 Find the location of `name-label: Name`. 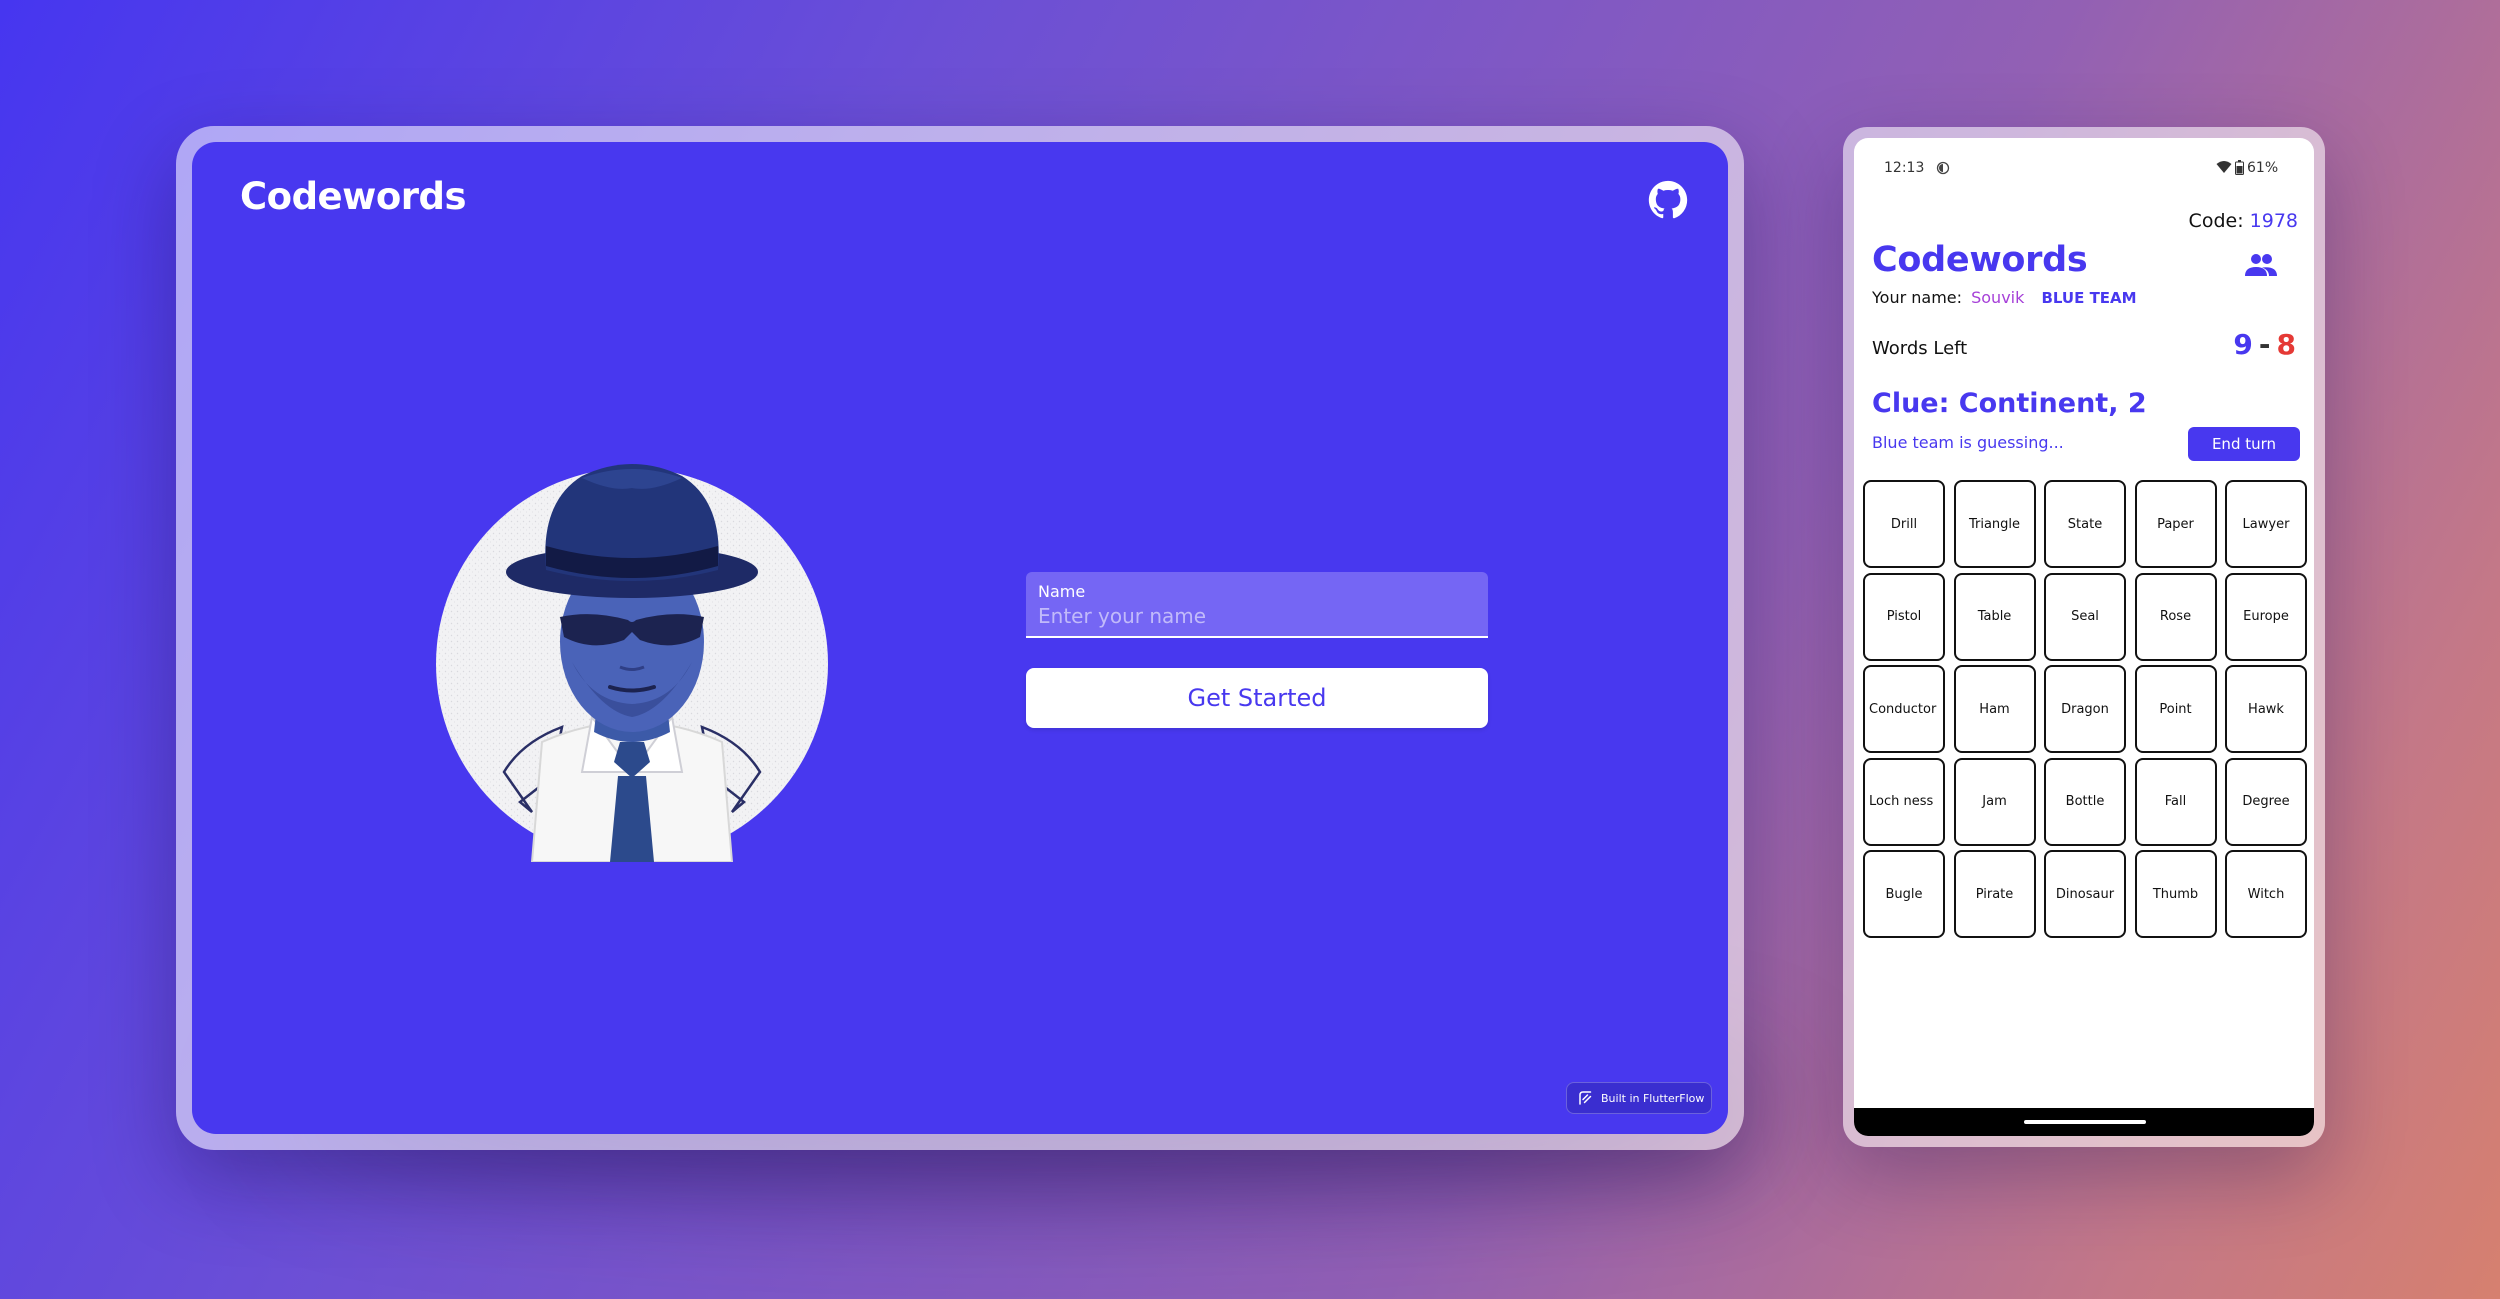

name-label: Name is located at coordinates (1062, 591).